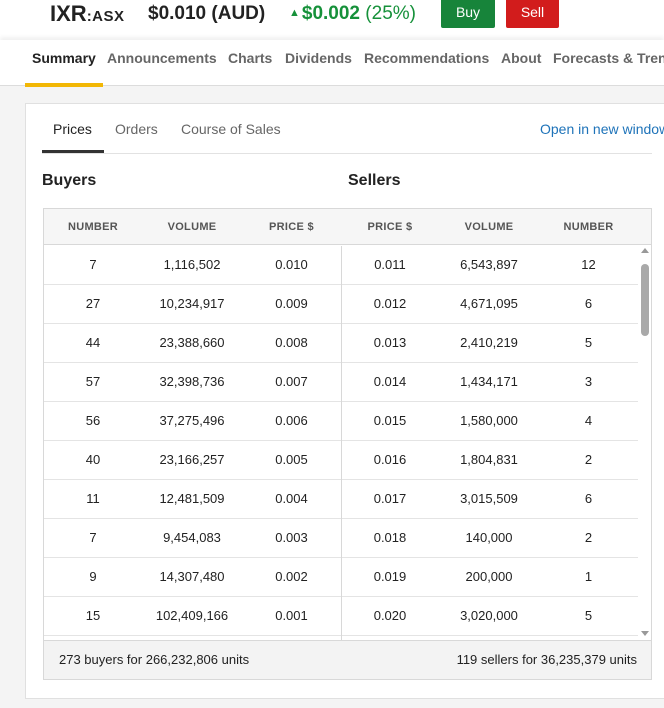 The image size is (664, 708). I want to click on ticker-symbol: IXR:ASX, so click(87, 14).